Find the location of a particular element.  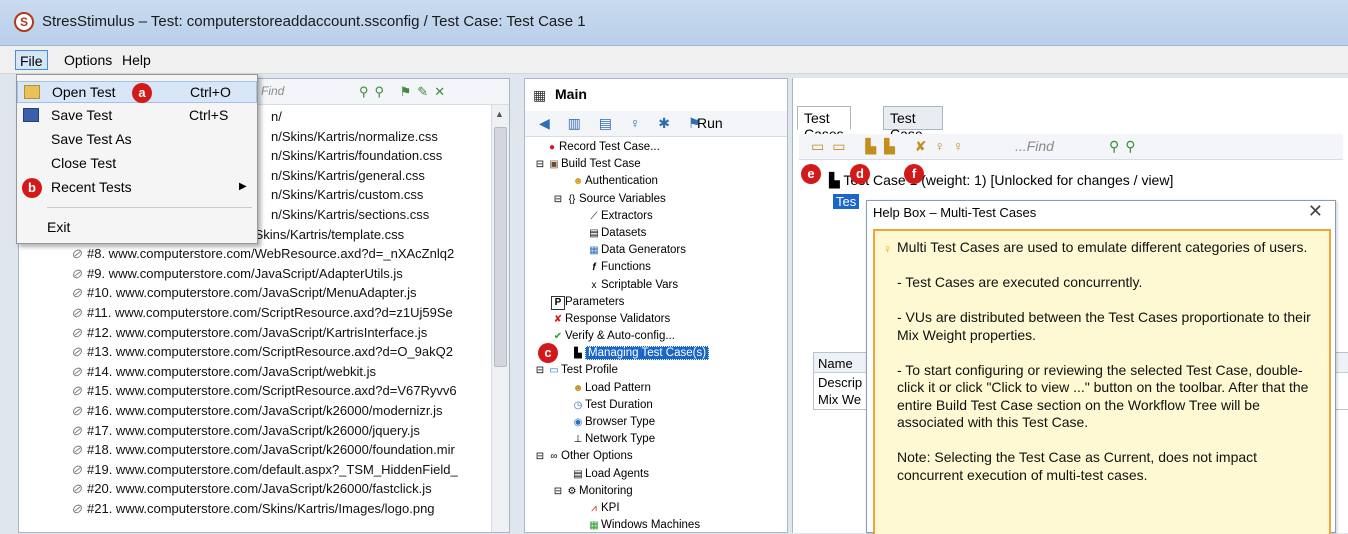

tree-item-monitoring: ⊟ ⚙ Monitoring is located at coordinates (658, 491).